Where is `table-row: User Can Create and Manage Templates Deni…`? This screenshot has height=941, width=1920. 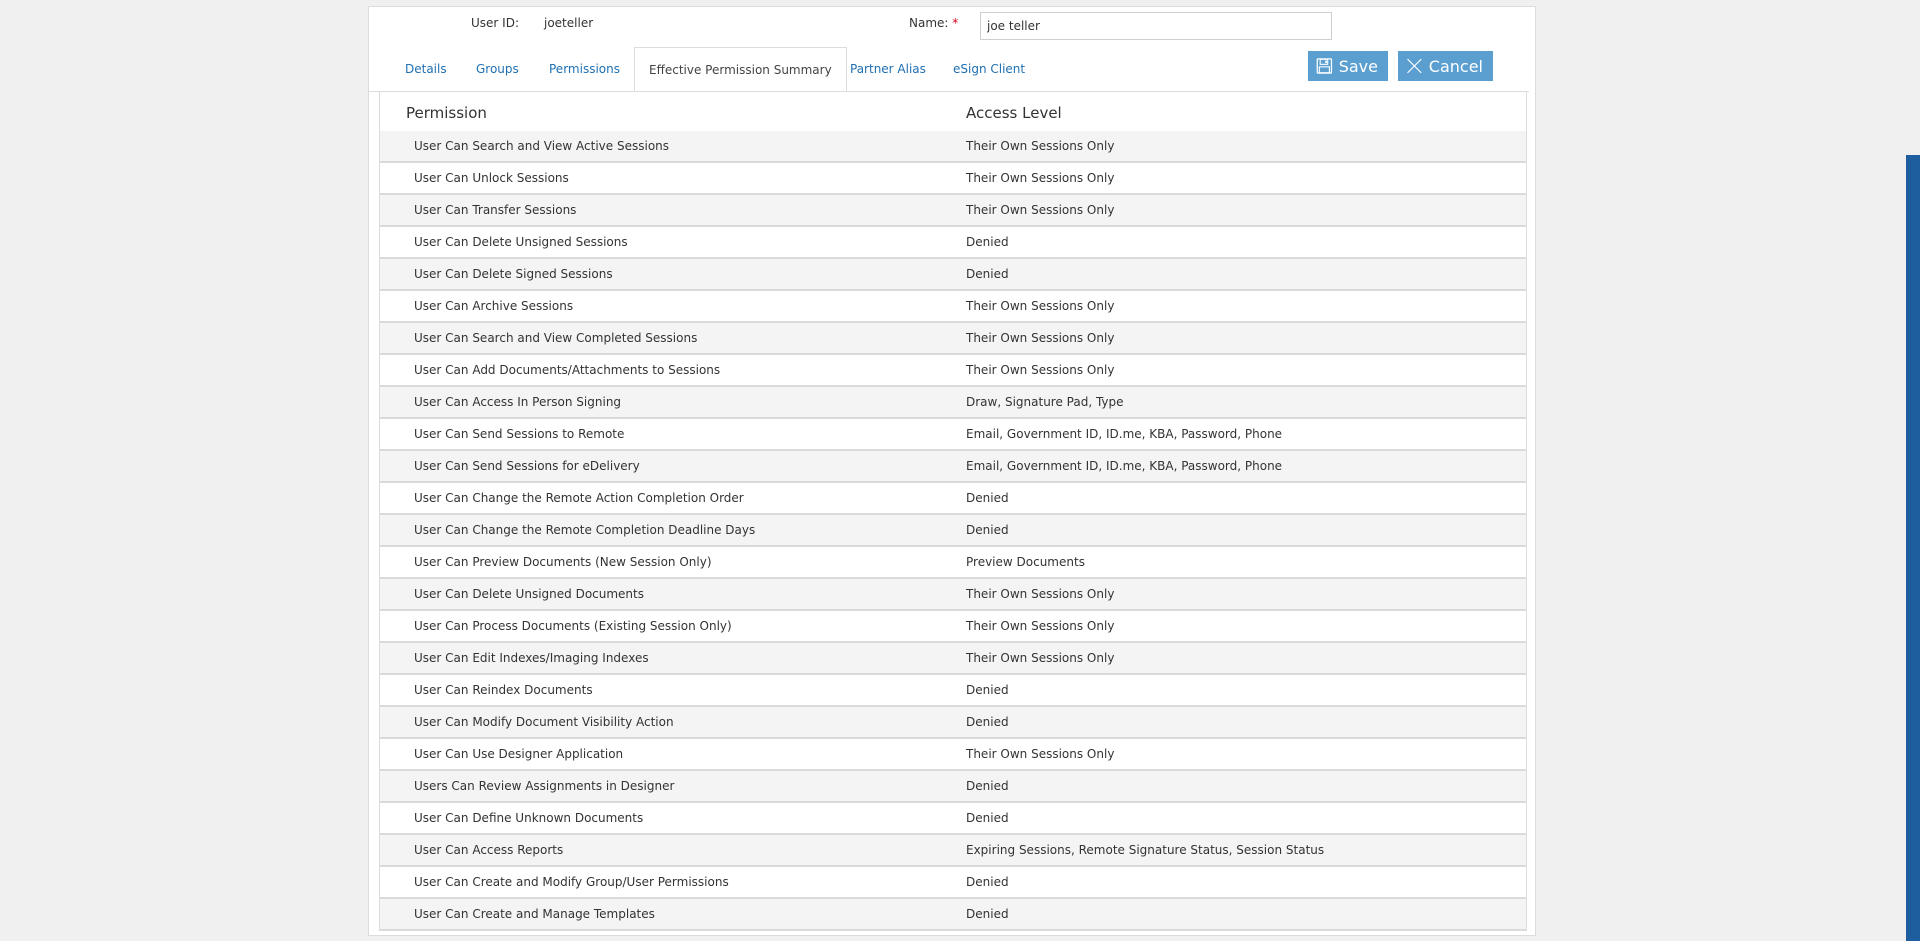 table-row: User Can Create and Manage Templates Deni… is located at coordinates (953, 915).